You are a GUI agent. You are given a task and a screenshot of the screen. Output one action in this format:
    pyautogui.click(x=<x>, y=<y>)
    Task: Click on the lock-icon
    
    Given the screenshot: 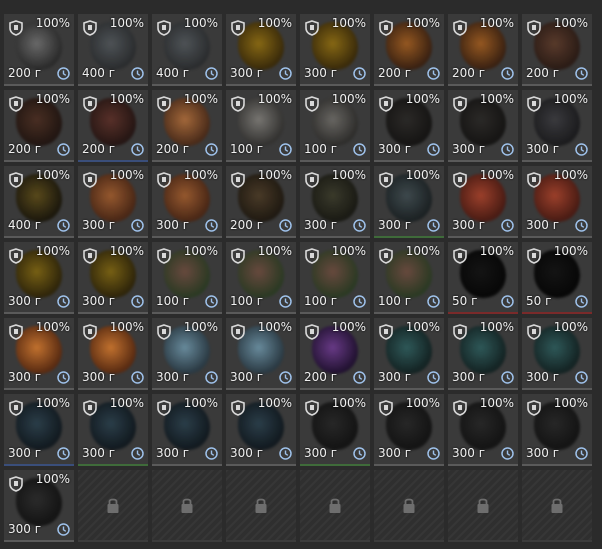 What is the action you would take?
    pyautogui.click(x=557, y=505)
    